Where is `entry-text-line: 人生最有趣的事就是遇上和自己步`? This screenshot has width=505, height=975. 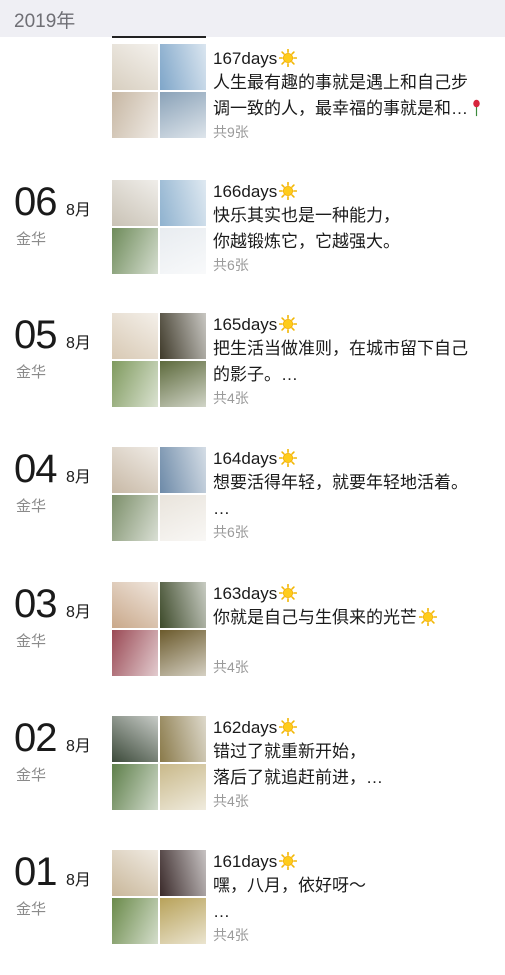 entry-text-line: 人生最有趣的事就是遇上和自己步 is located at coordinates (358, 83).